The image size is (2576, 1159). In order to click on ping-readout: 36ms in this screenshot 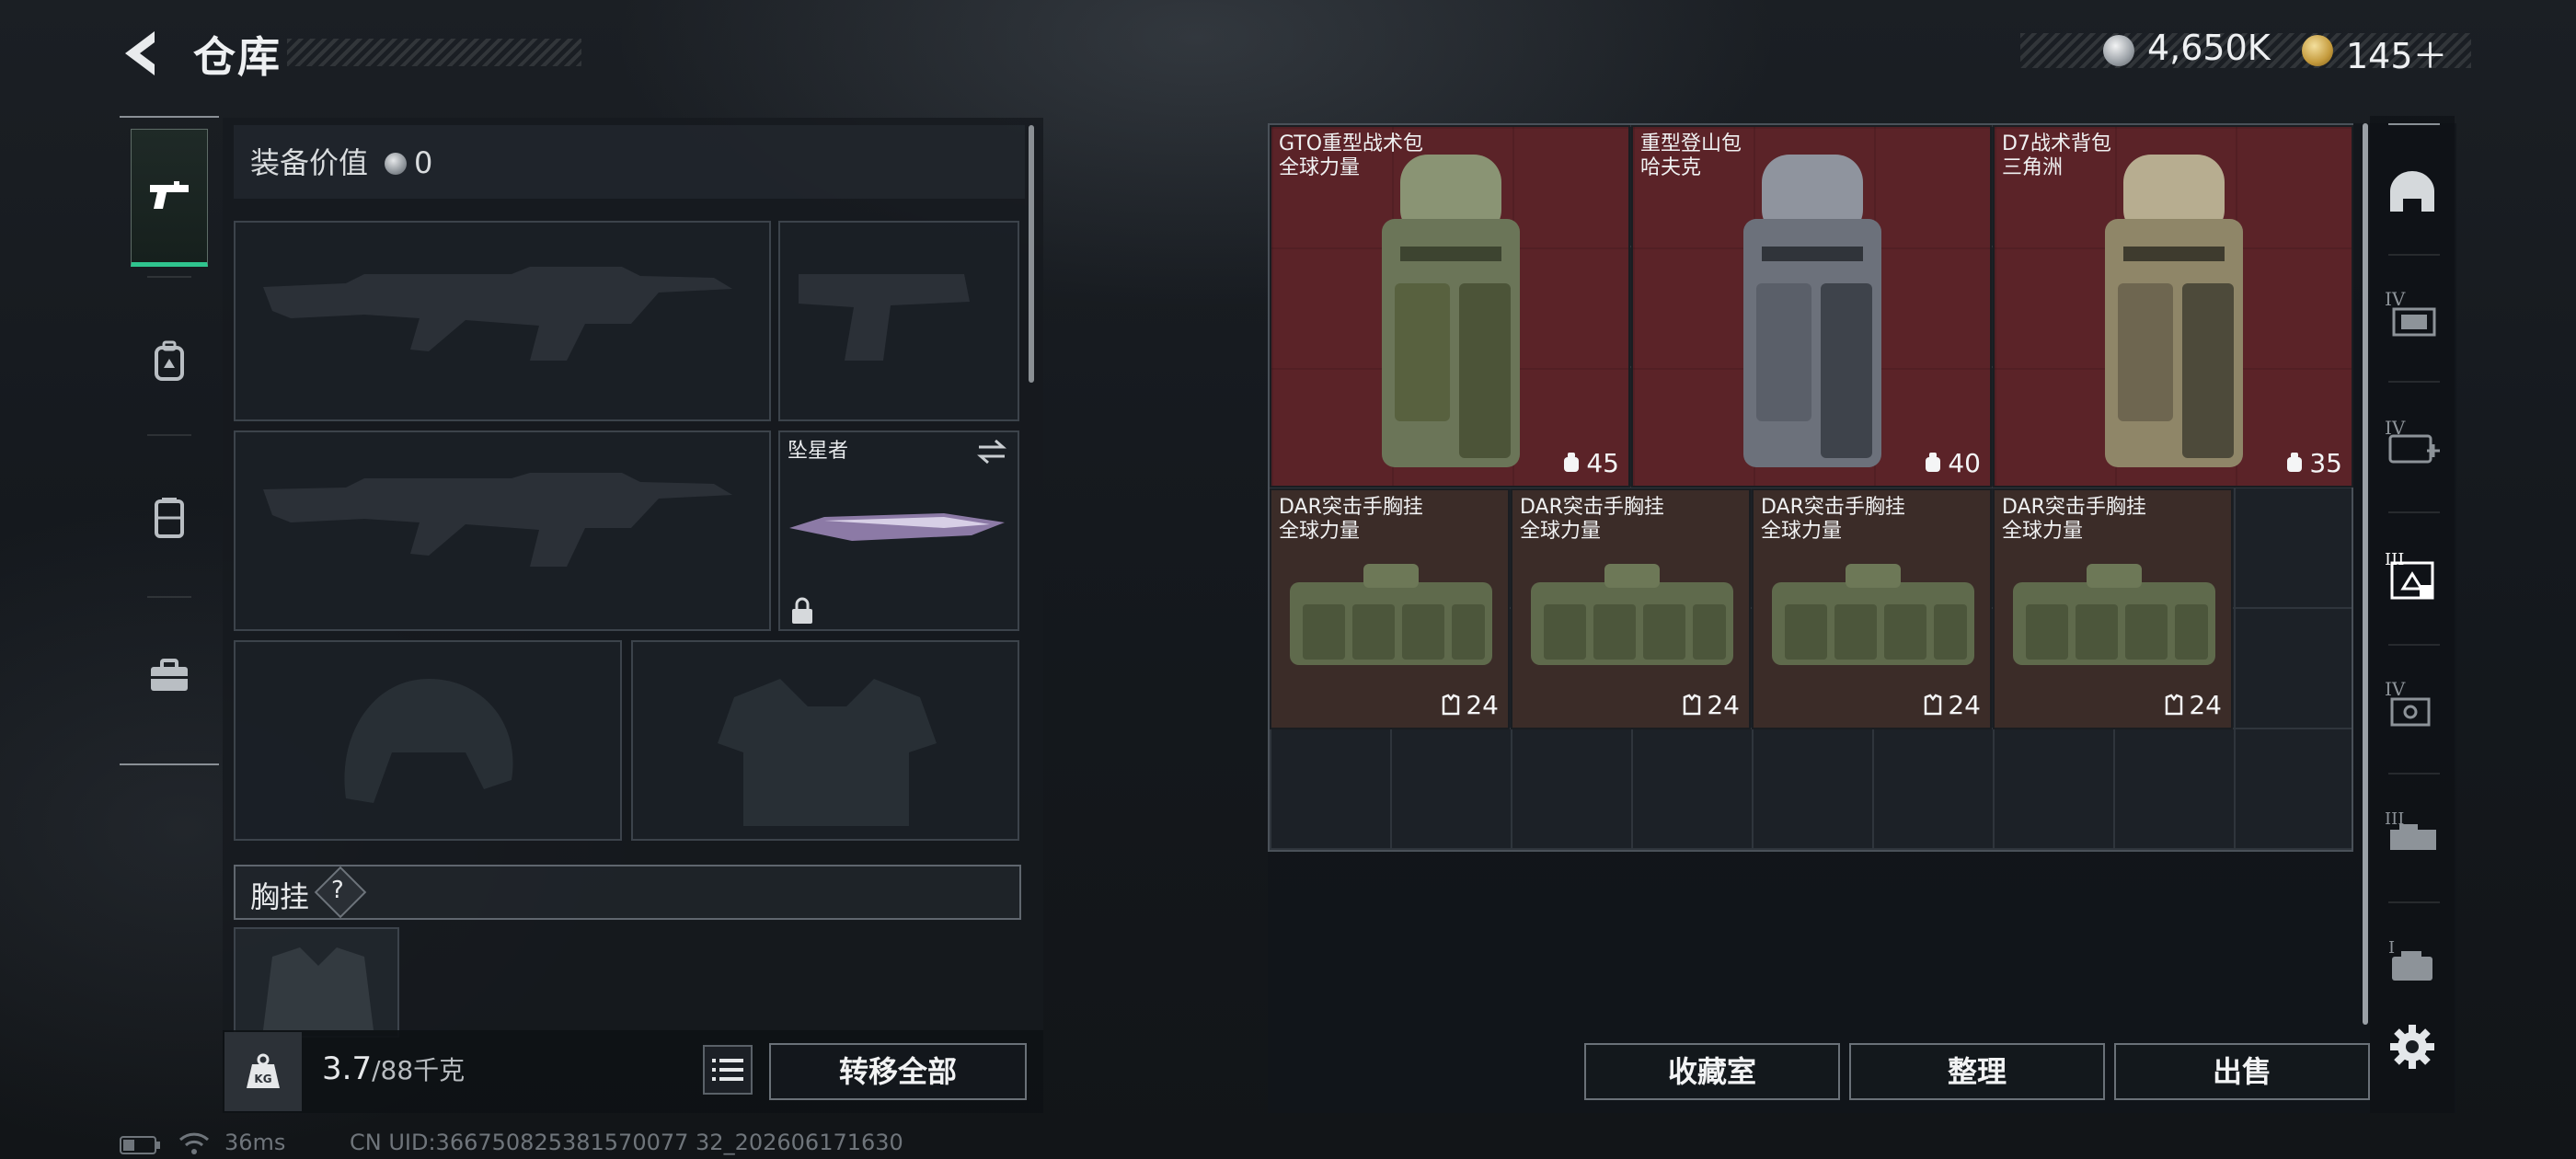, I will do `click(255, 1142)`.